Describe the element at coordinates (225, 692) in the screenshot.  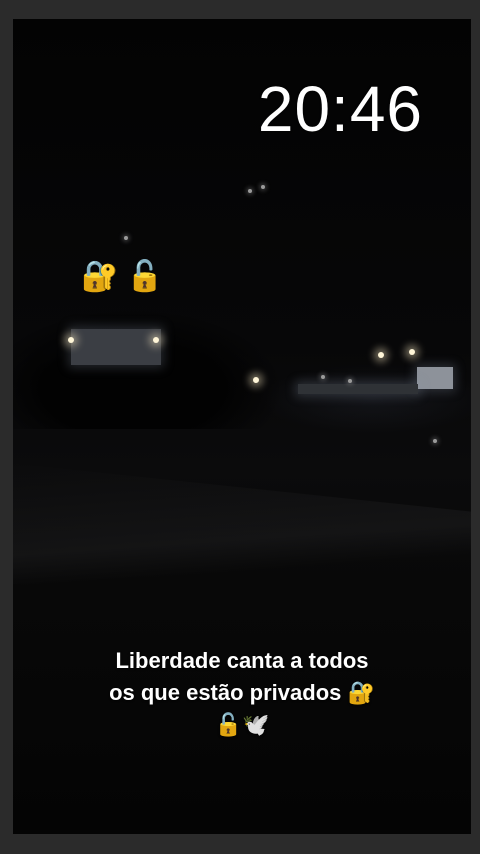
I see `caption-line-2-text: os que estão privados` at that location.